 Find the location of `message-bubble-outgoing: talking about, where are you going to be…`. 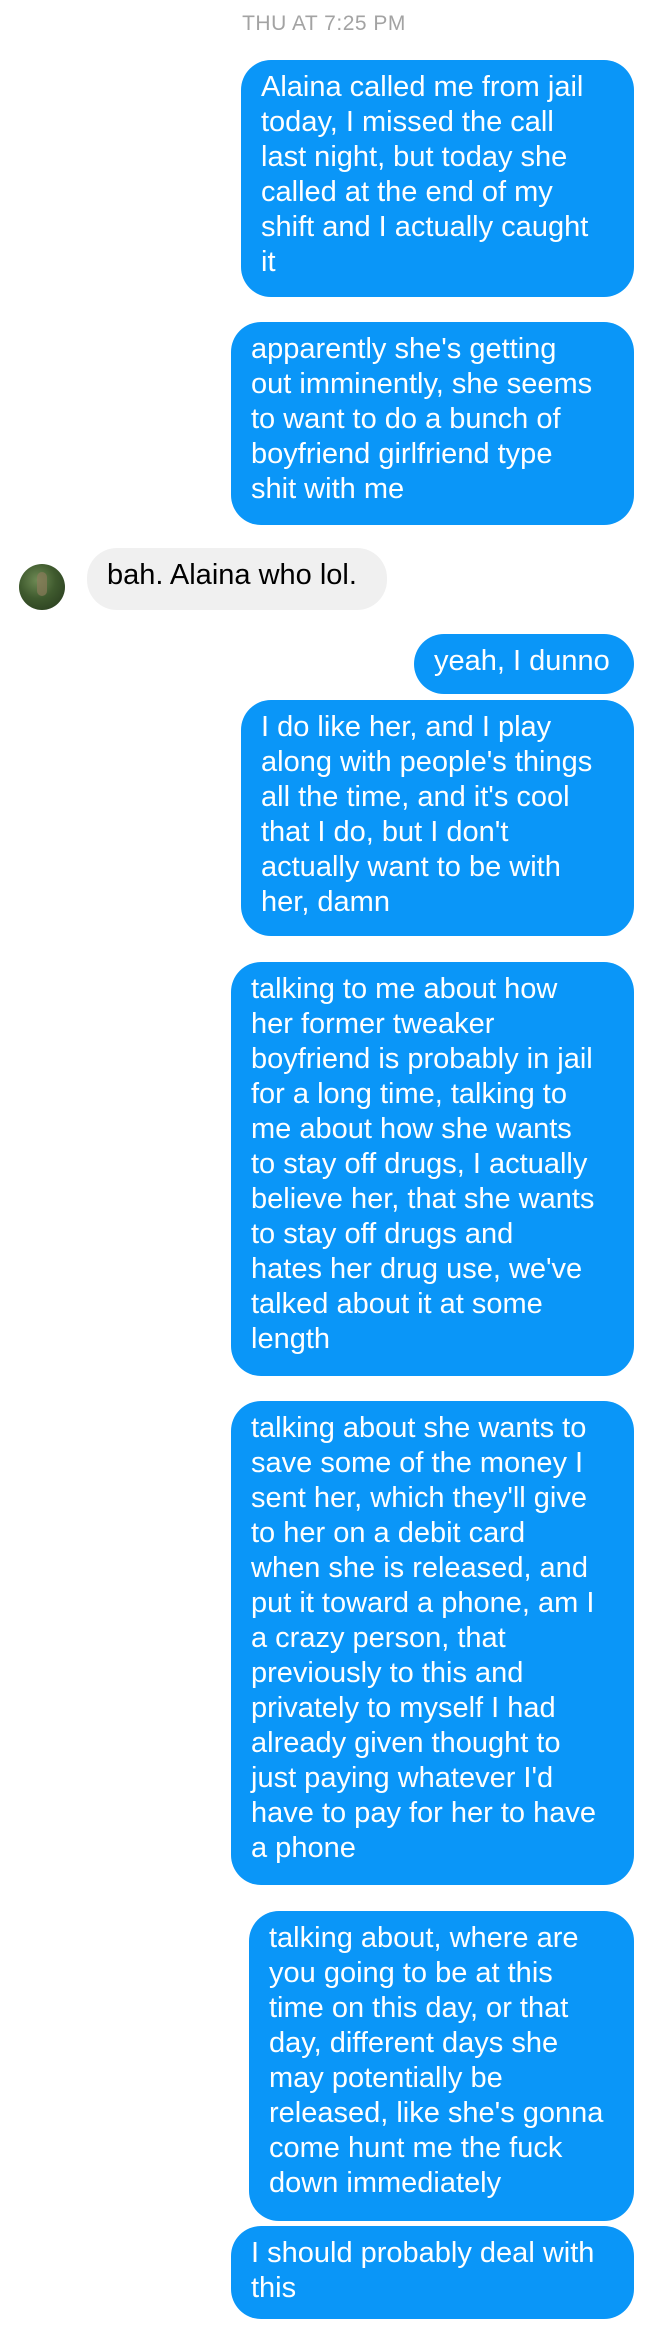

message-bubble-outgoing: talking about, where are you going to be… is located at coordinates (441, 2066).